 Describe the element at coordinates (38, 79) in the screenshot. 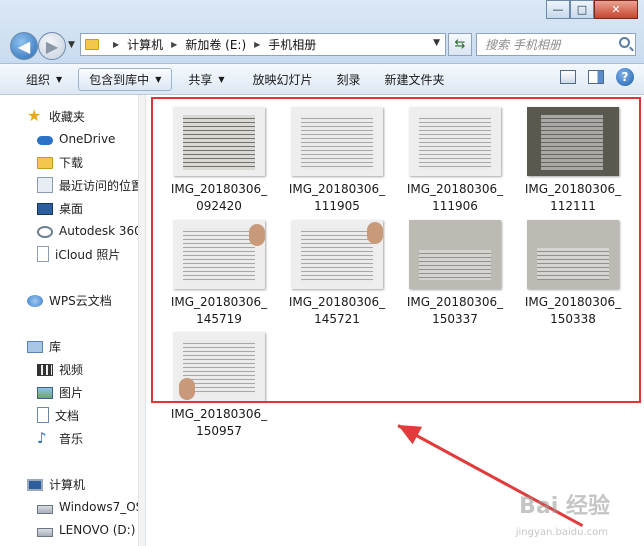

I see `organize-label: 组织` at that location.